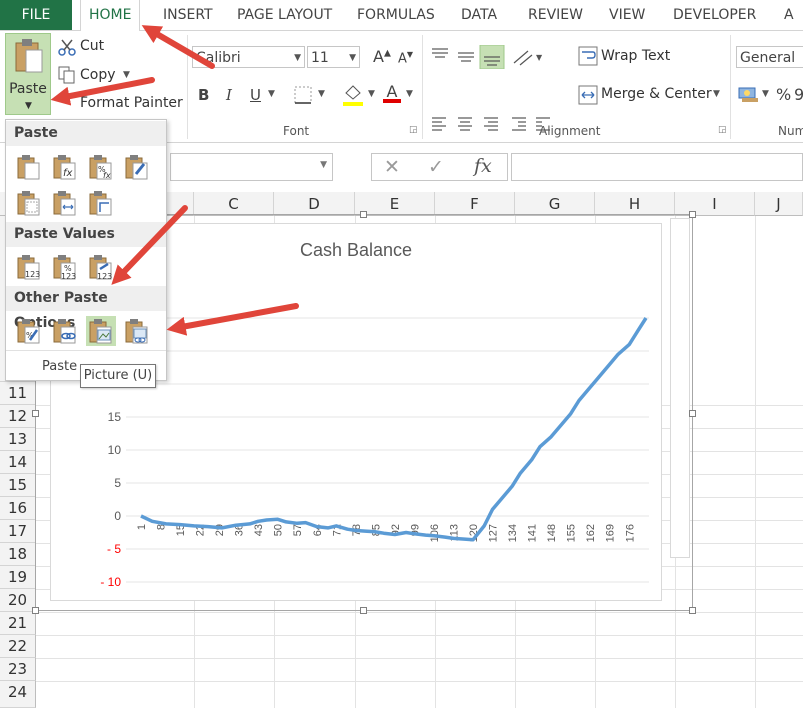 The width and height of the screenshot is (803, 708). What do you see at coordinates (149, 245) in the screenshot?
I see `arrow-to-paste-values` at bounding box center [149, 245].